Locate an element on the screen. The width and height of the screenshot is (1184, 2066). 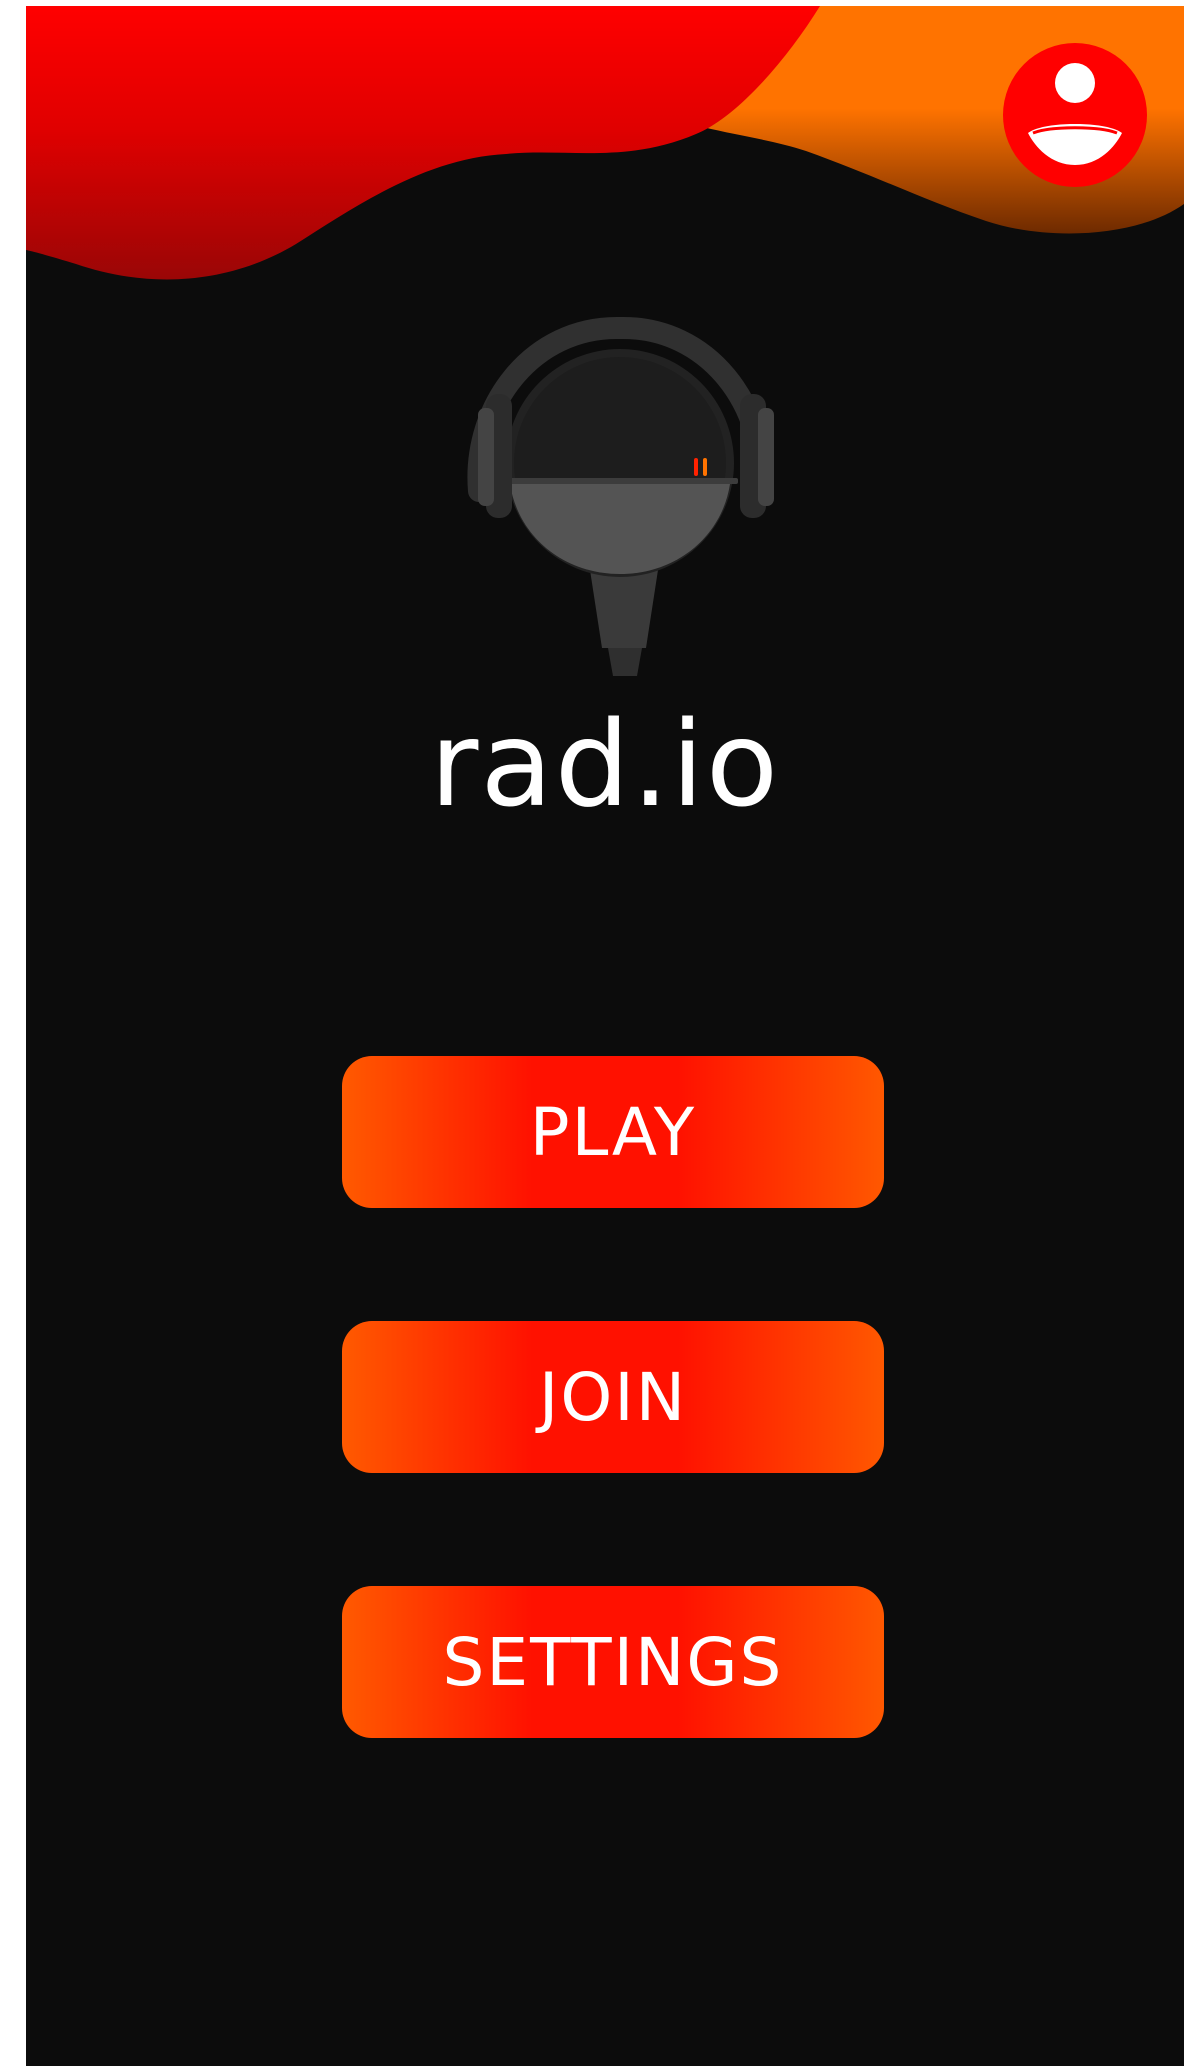
app-title: rad.io is located at coordinates (605, 764).